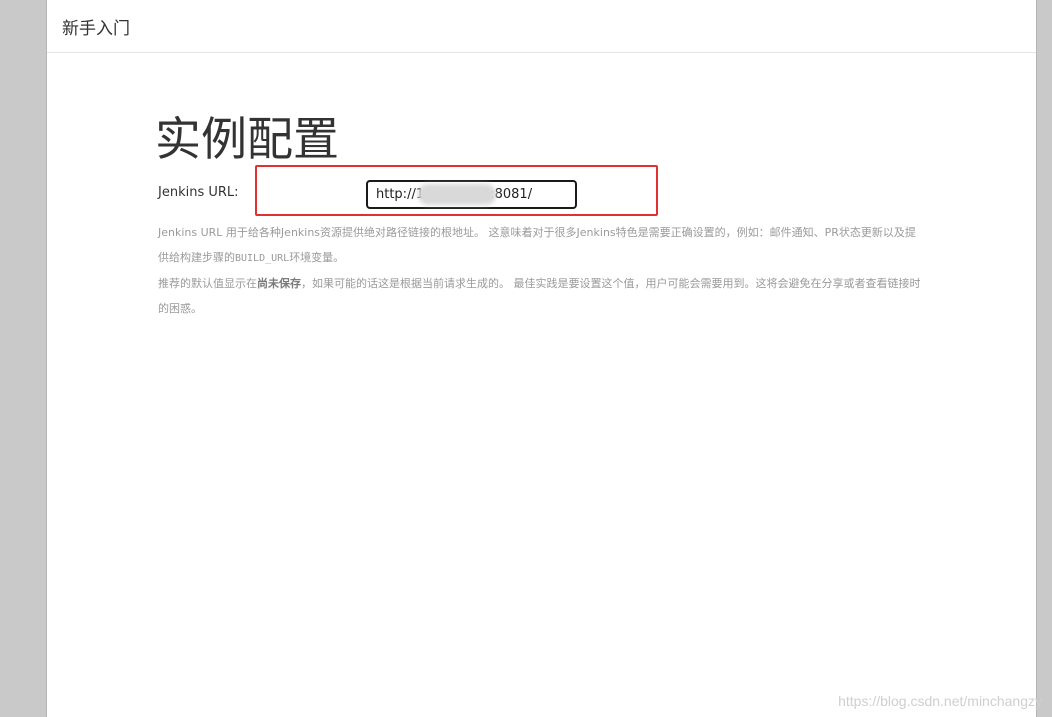 The height and width of the screenshot is (717, 1052). What do you see at coordinates (247, 139) in the screenshot?
I see `page-title: 实例配置` at bounding box center [247, 139].